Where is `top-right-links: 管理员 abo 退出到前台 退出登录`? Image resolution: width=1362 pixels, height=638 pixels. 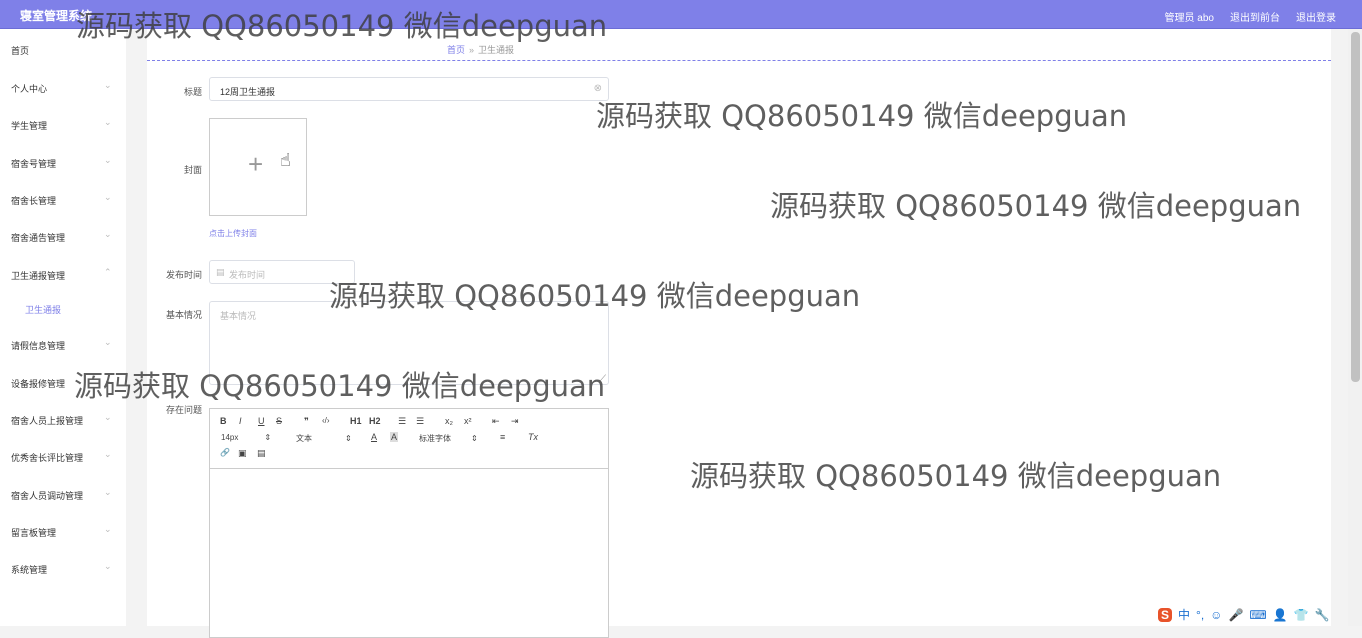
top-right-links: 管理员 abo 退出到前台 退出登录 is located at coordinates (1250, 16).